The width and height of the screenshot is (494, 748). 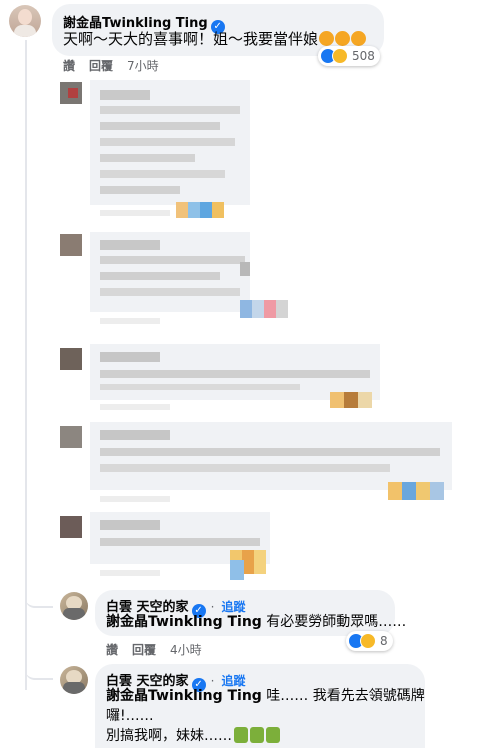 I want to click on comment-timestamp: 7小時, so click(x=143, y=65).